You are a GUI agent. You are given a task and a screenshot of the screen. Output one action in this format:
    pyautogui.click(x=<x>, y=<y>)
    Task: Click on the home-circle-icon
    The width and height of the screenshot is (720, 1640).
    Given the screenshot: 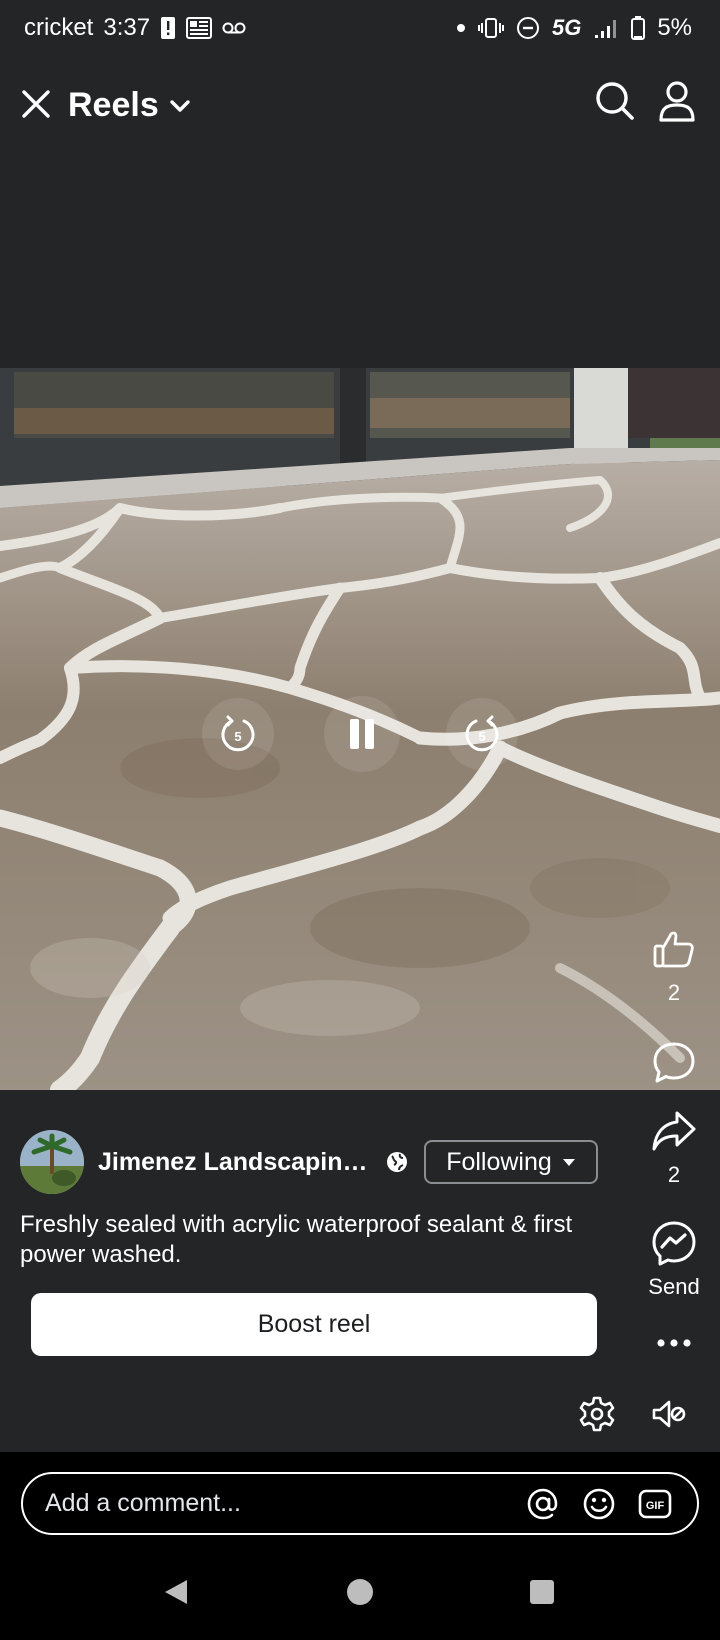 What is the action you would take?
    pyautogui.click(x=360, y=1592)
    